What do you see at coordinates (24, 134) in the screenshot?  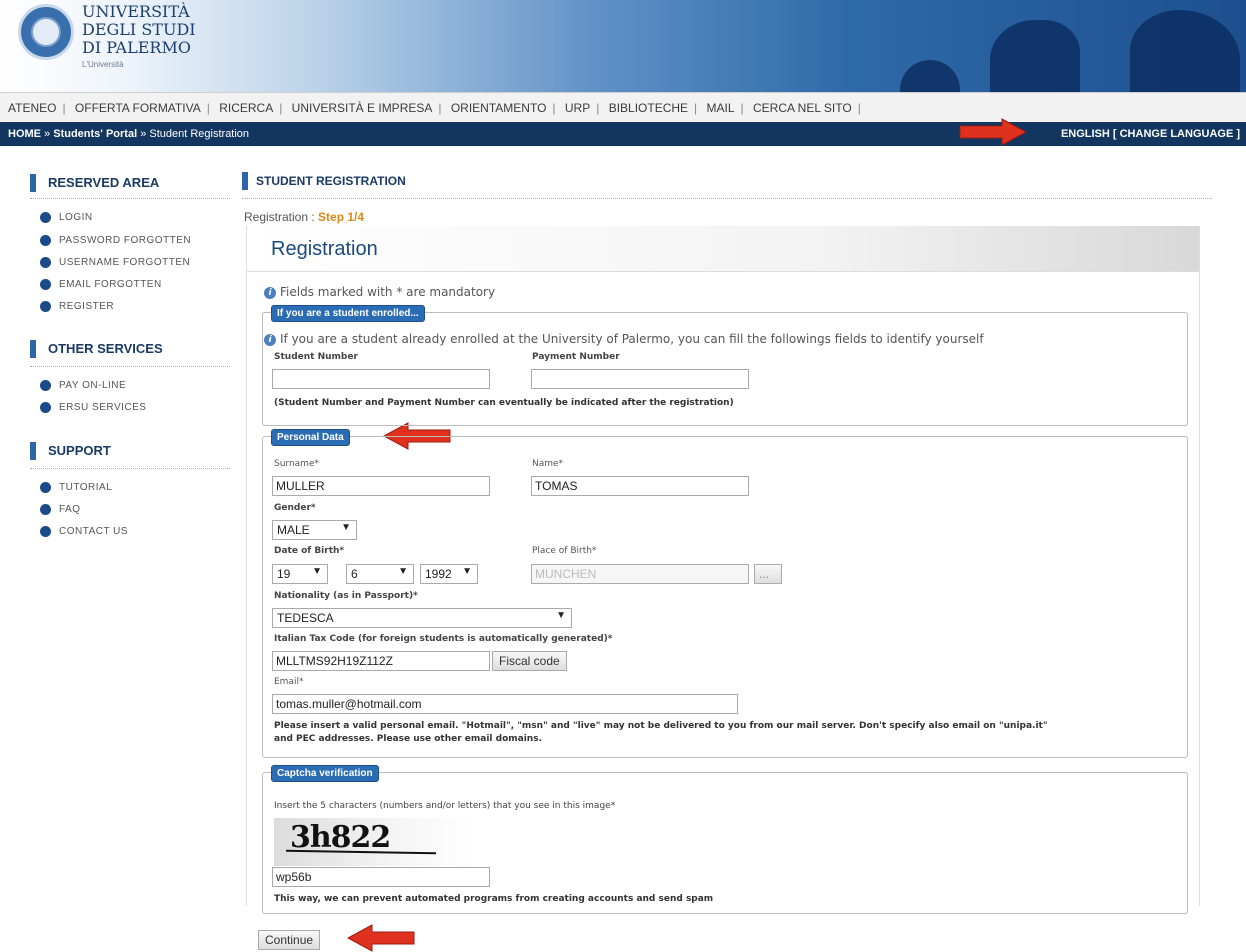 I see `breadcrumb-home: HOME` at bounding box center [24, 134].